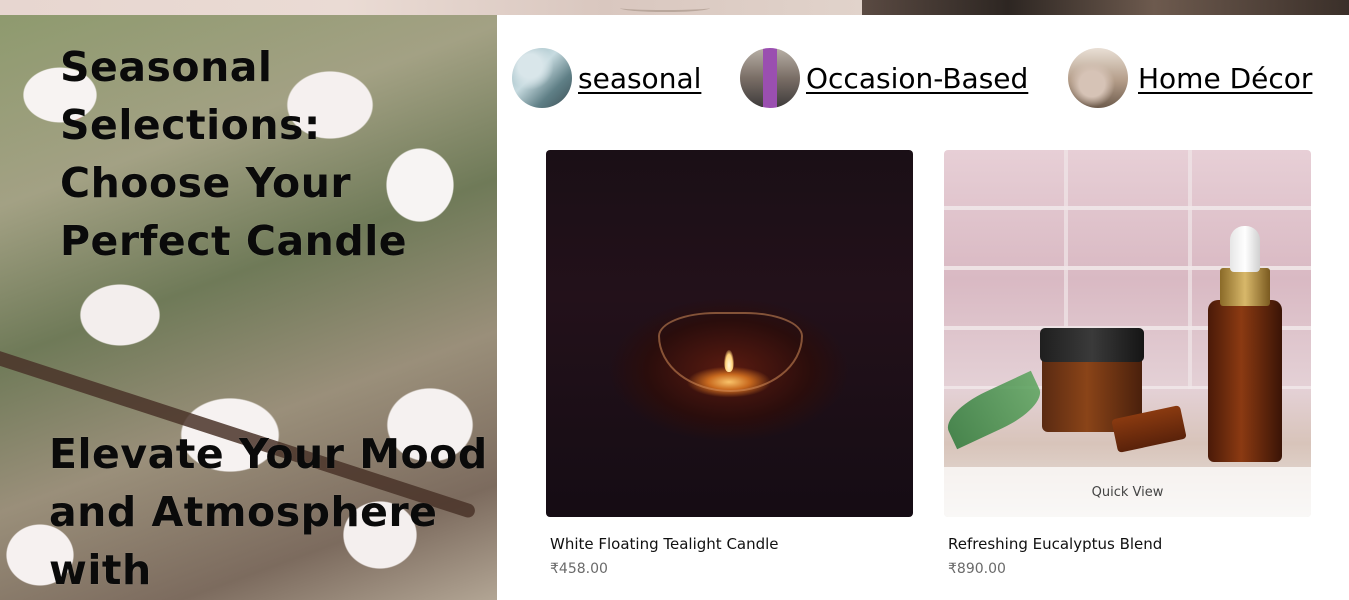 This screenshot has width=1349, height=600. I want to click on top-banner-image-left, so click(431, 7).